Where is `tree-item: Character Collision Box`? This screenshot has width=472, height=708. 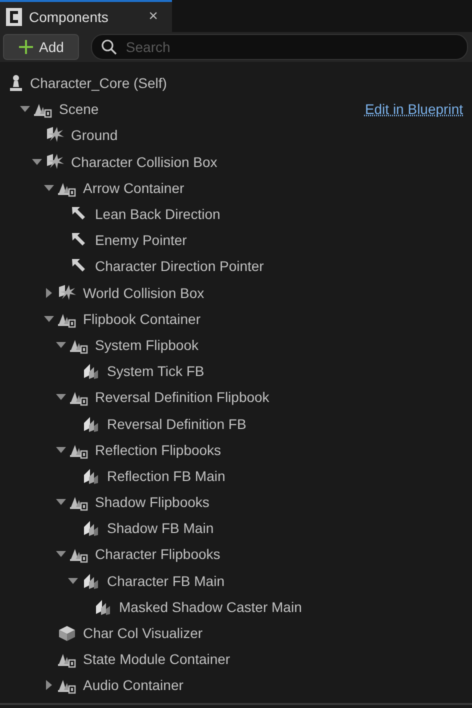
tree-item: Character Collision Box is located at coordinates (144, 162).